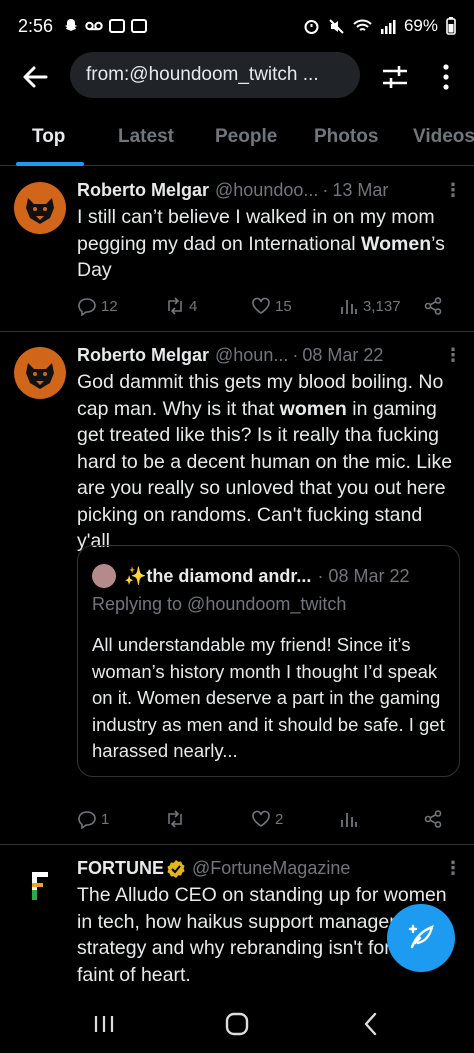 The image size is (474, 1053). What do you see at coordinates (283, 306) in the screenshot?
I see `like-count: 15` at bounding box center [283, 306].